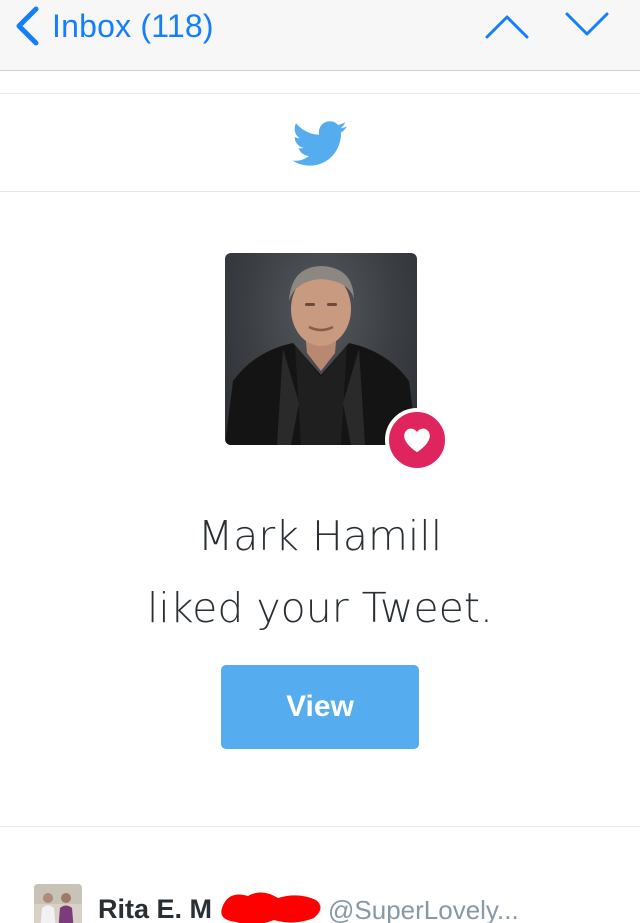 This screenshot has height=923, width=640. I want to click on view-button: View, so click(320, 707).